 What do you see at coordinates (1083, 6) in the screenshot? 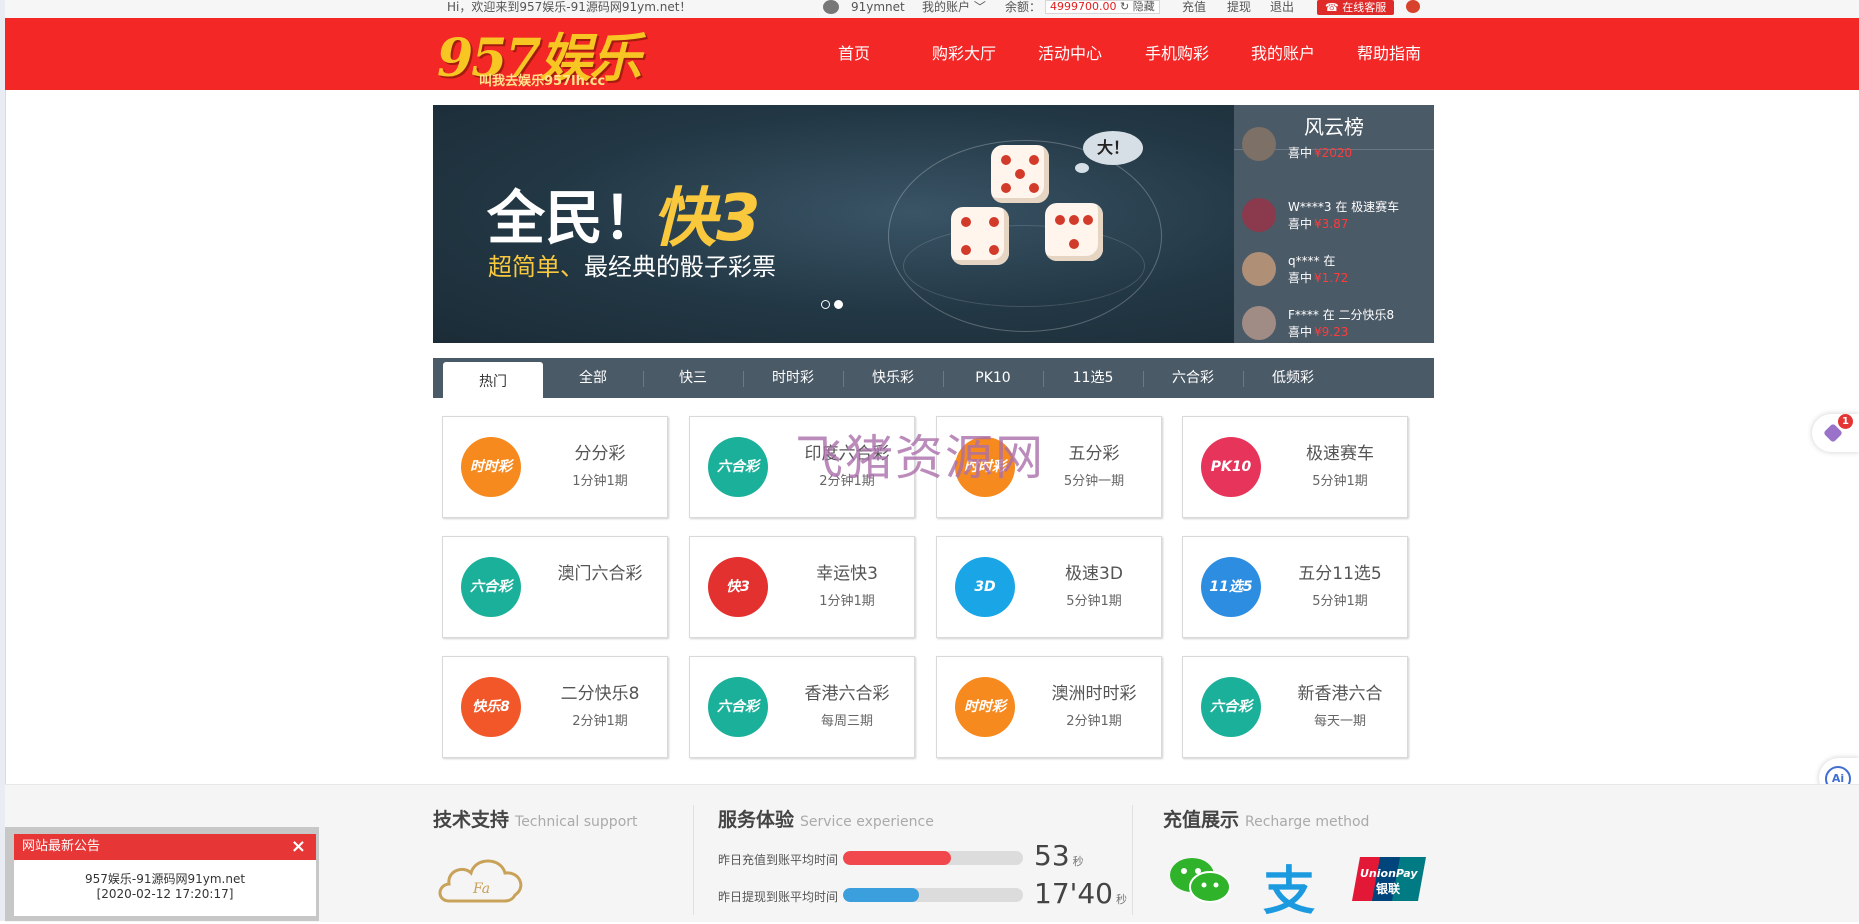
I see `balance-value: 4999700.00` at bounding box center [1083, 6].